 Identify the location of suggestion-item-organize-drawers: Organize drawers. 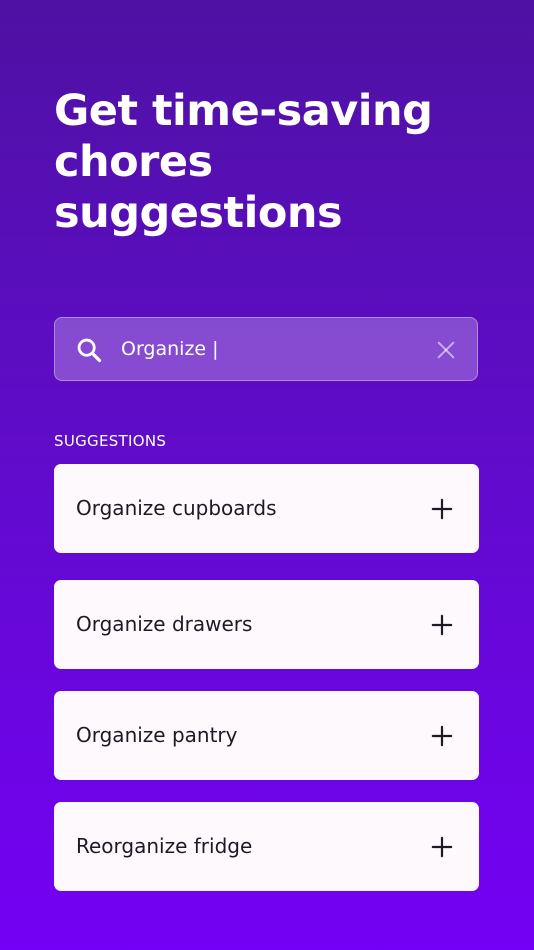
(266, 624).